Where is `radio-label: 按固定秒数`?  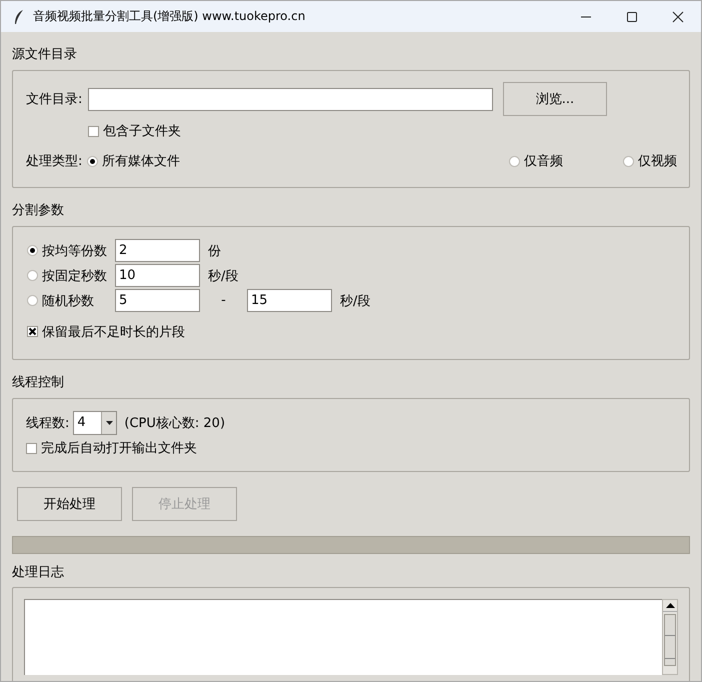 radio-label: 按固定秒数 is located at coordinates (74, 276).